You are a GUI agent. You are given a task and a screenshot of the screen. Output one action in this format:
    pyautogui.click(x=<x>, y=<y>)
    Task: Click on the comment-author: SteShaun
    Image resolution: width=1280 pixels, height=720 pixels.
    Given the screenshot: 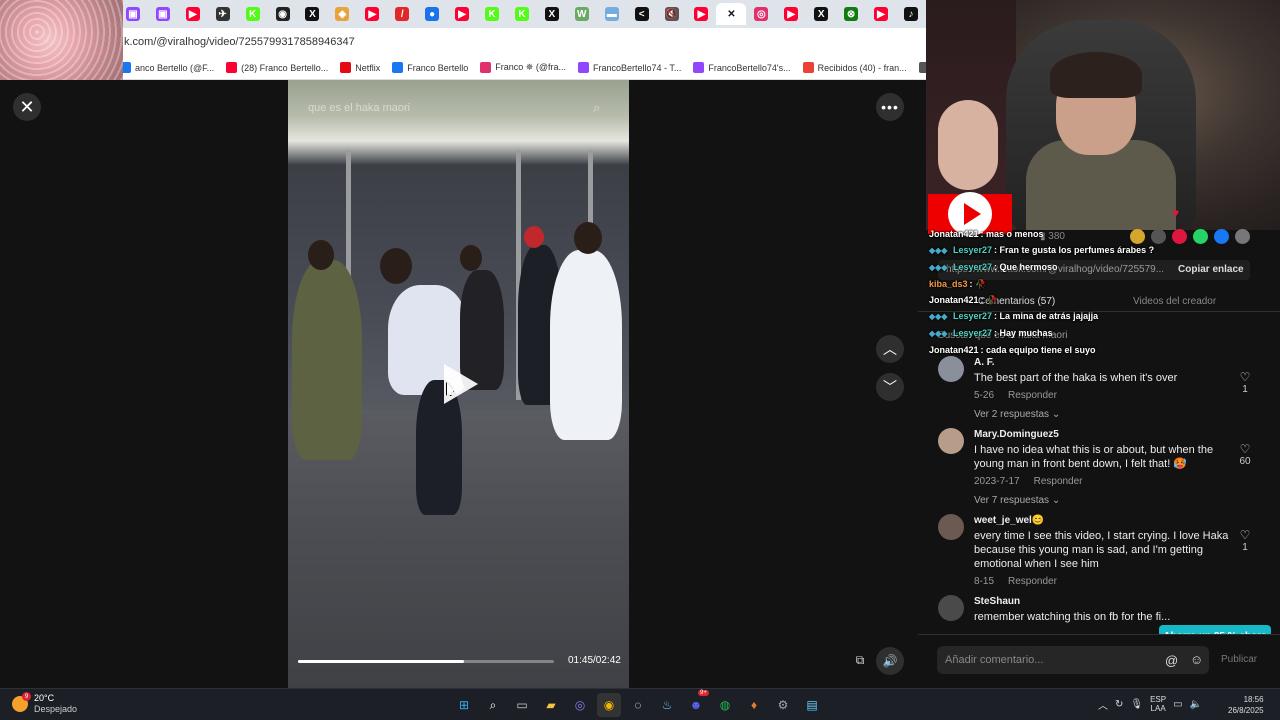 What is the action you would take?
    pyautogui.click(x=1116, y=602)
    